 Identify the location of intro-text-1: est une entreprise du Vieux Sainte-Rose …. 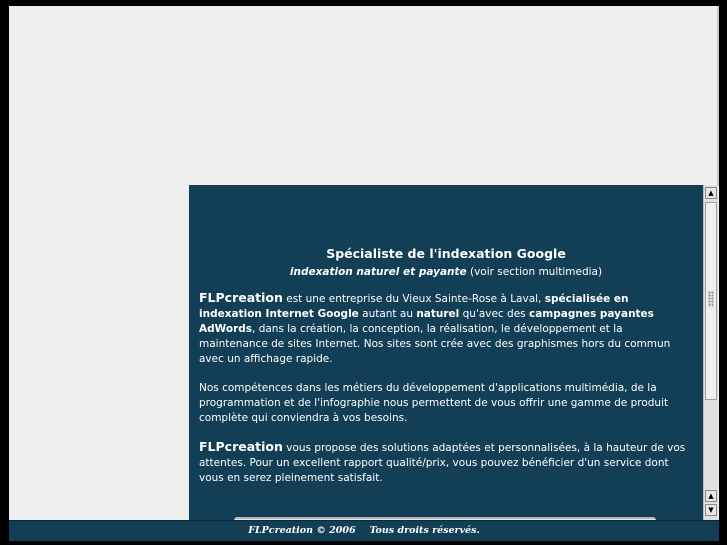
(413, 299).